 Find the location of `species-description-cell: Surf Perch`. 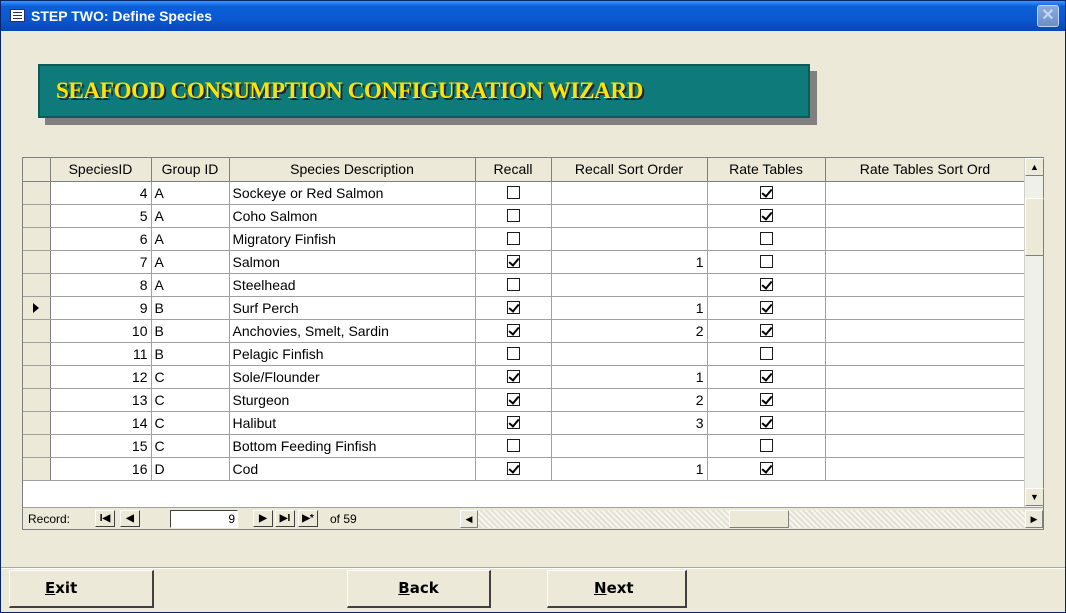

species-description-cell: Surf Perch is located at coordinates (352, 308).